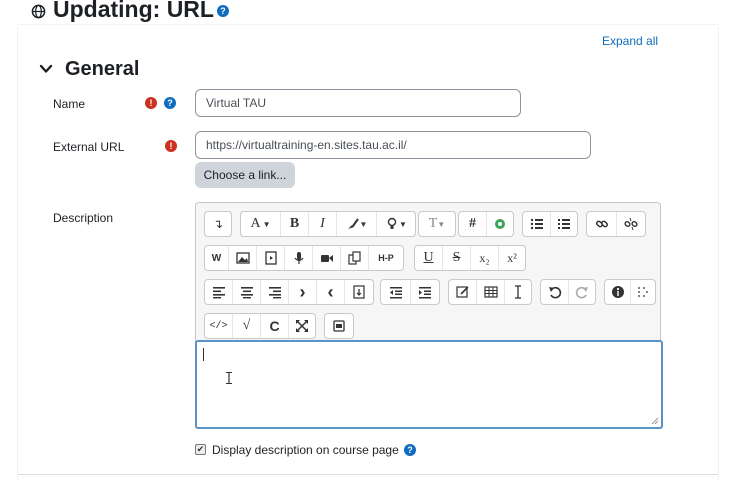 This screenshot has height=480, width=735. What do you see at coordinates (69, 104) in the screenshot?
I see `name-label: Name` at bounding box center [69, 104].